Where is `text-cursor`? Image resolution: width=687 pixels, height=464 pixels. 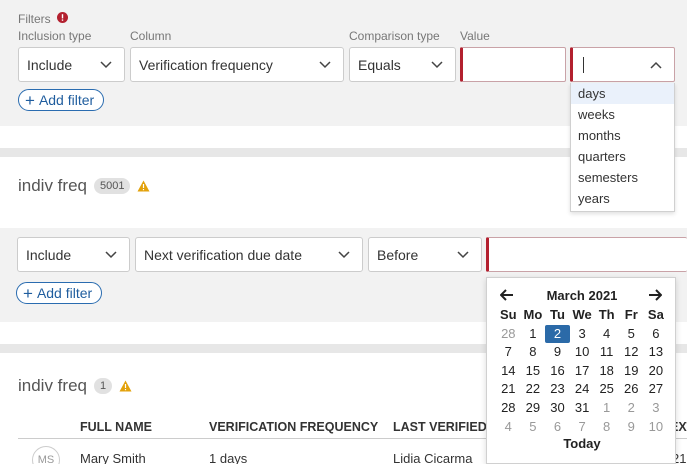 text-cursor is located at coordinates (583, 64).